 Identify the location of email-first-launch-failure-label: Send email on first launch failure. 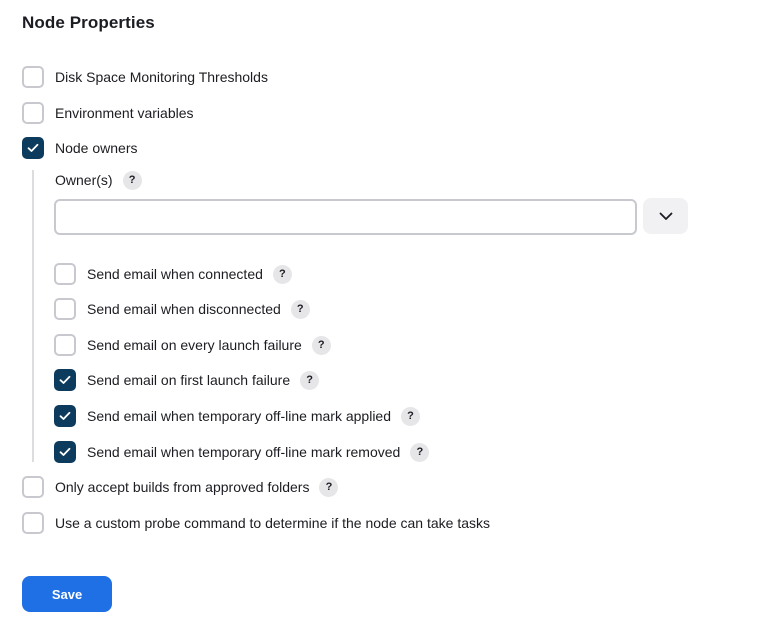
(188, 380).